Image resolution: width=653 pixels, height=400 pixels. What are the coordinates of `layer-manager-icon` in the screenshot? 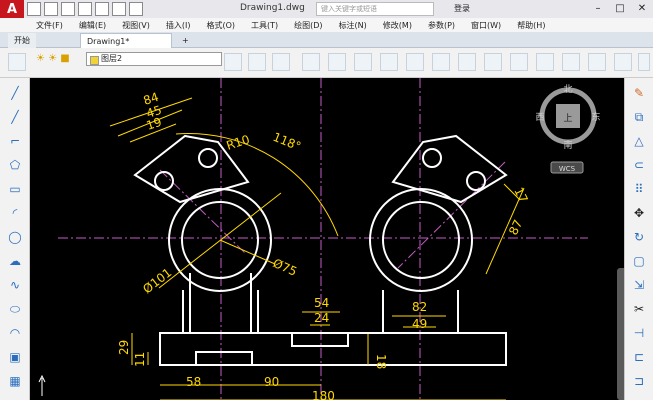 It's located at (17, 62).